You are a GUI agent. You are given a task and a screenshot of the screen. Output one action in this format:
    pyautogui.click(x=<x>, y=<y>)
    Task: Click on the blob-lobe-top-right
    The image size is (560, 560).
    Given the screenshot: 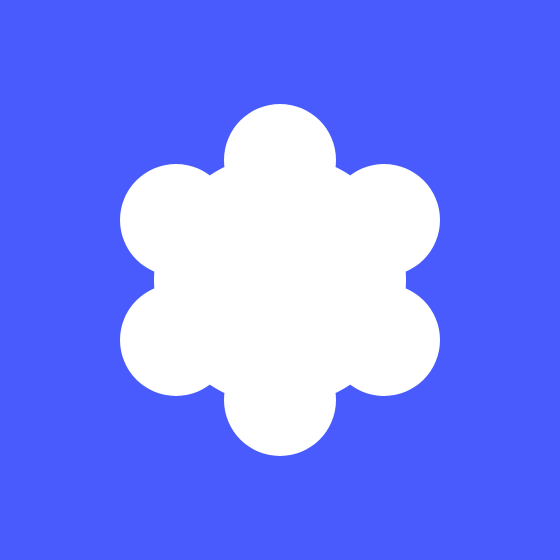 What is the action you would take?
    pyautogui.click(x=384, y=220)
    